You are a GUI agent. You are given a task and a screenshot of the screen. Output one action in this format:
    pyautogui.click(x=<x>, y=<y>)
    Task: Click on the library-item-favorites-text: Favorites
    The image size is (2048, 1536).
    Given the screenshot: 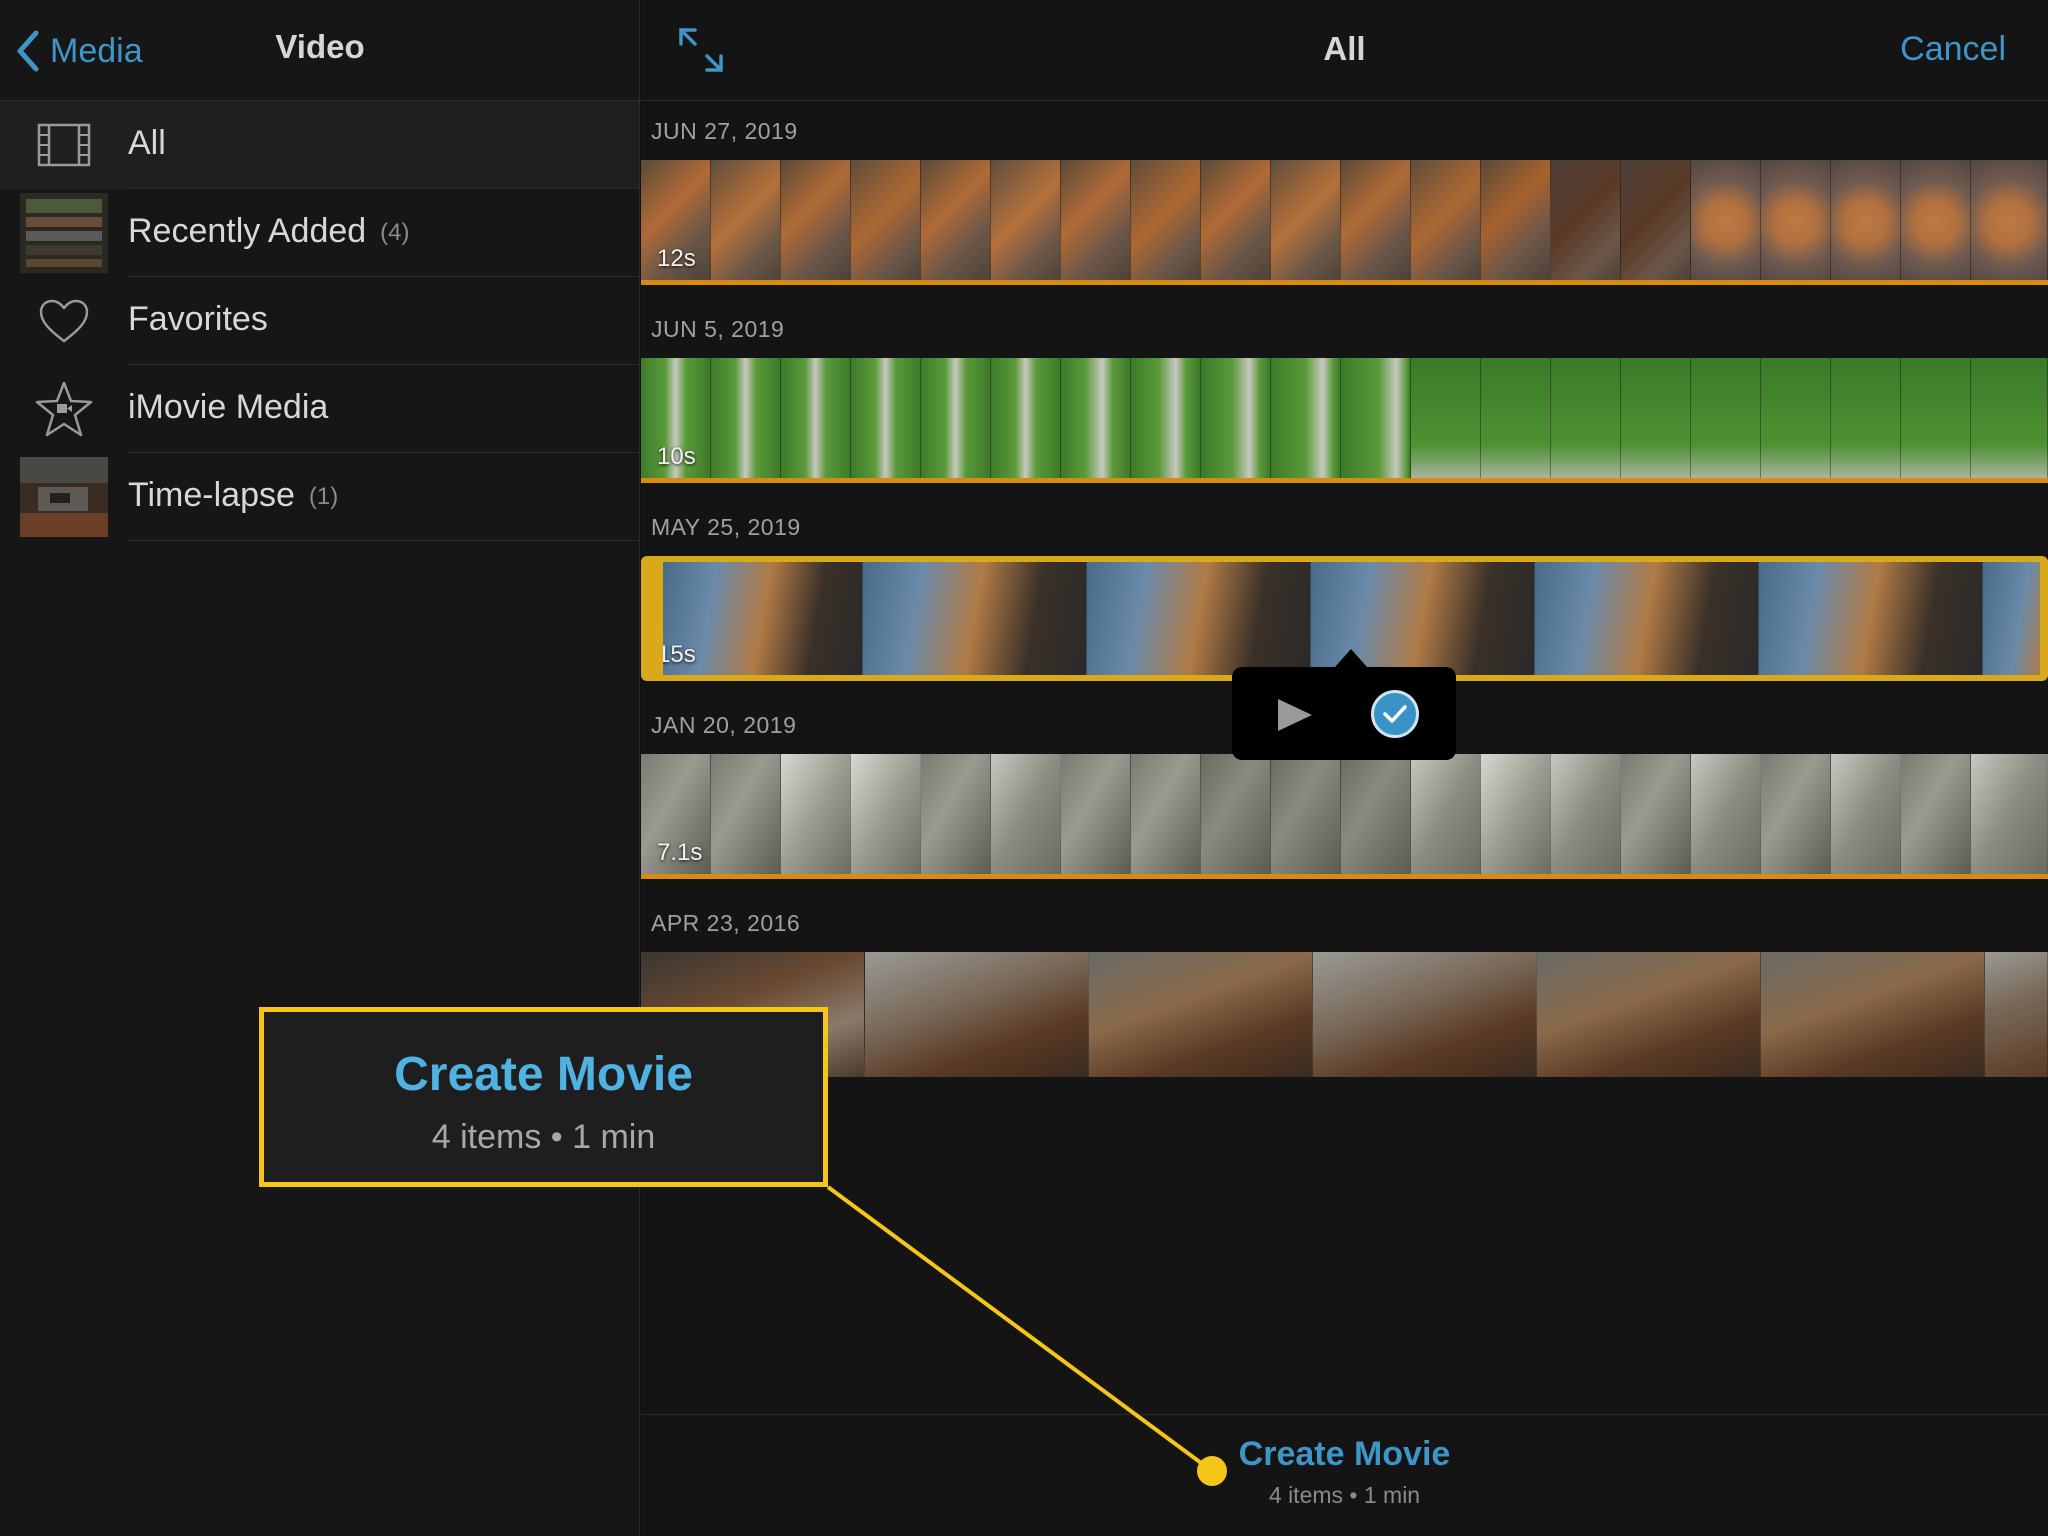 What is the action you would take?
    pyautogui.click(x=198, y=319)
    